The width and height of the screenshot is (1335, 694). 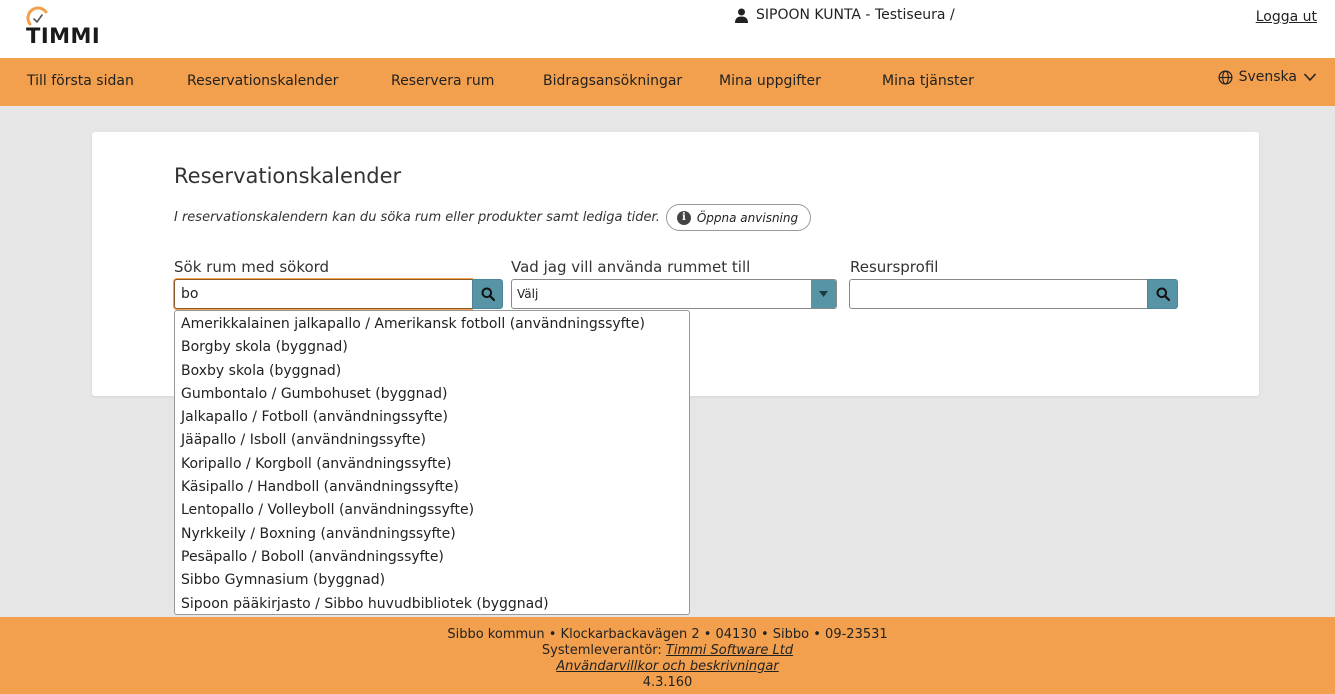 I want to click on footer-terms: Användarvillkor och beskrivningar, so click(x=667, y=667).